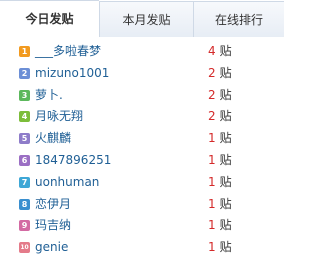  Describe the element at coordinates (142, 226) in the screenshot. I see `list-item: 9 玛吉纳 1贴` at that location.